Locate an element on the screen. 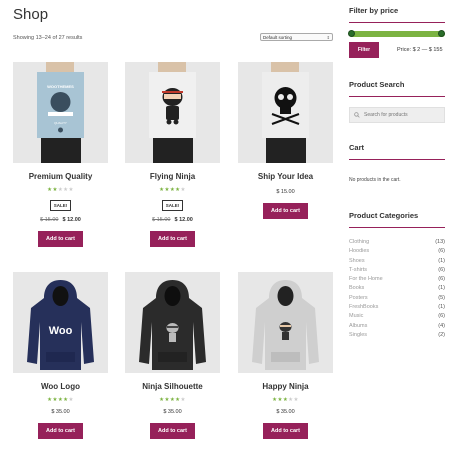 The height and width of the screenshot is (450, 474). product-card: Happy Ninja ★★★★★ $ 35.00 Add to cart is located at coordinates (285, 355).